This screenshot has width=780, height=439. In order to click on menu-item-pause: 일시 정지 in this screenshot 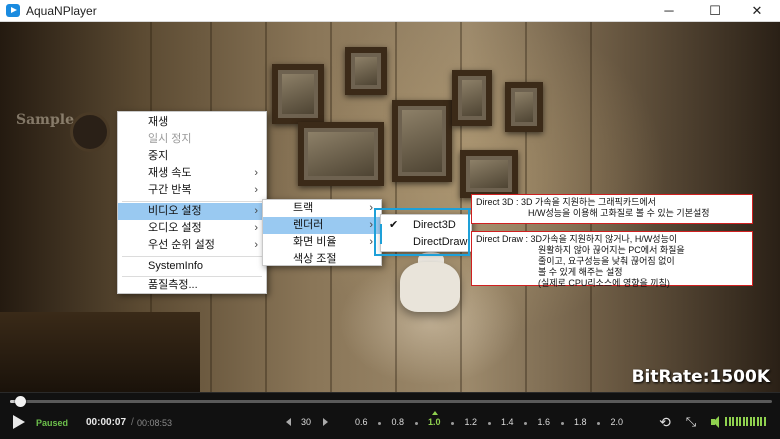, I will do `click(192, 139)`.